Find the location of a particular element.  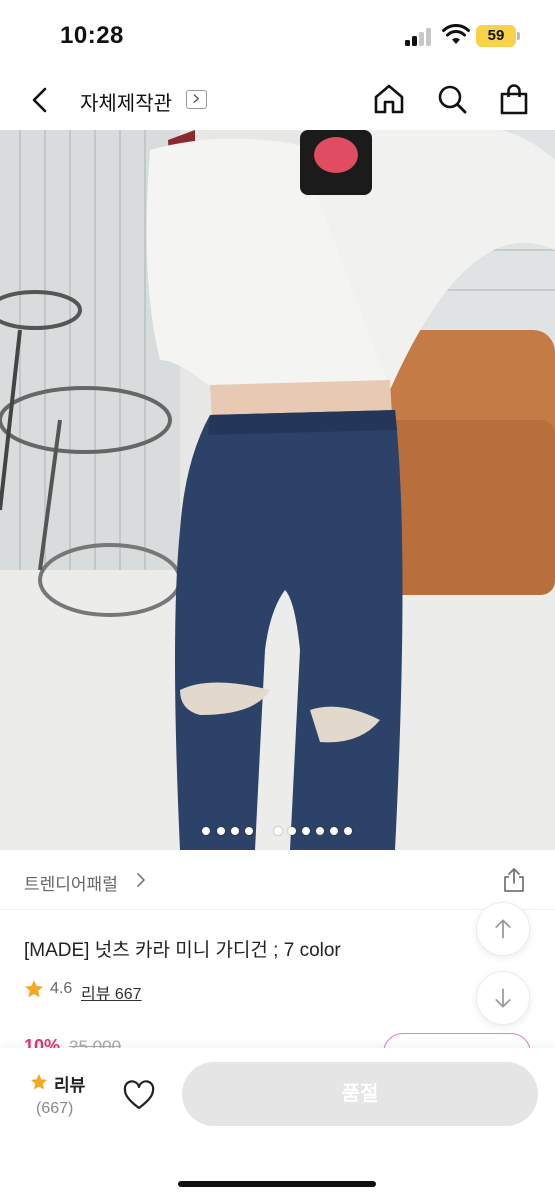

bottom-review-label: 리뷰 is located at coordinates (69, 1083).